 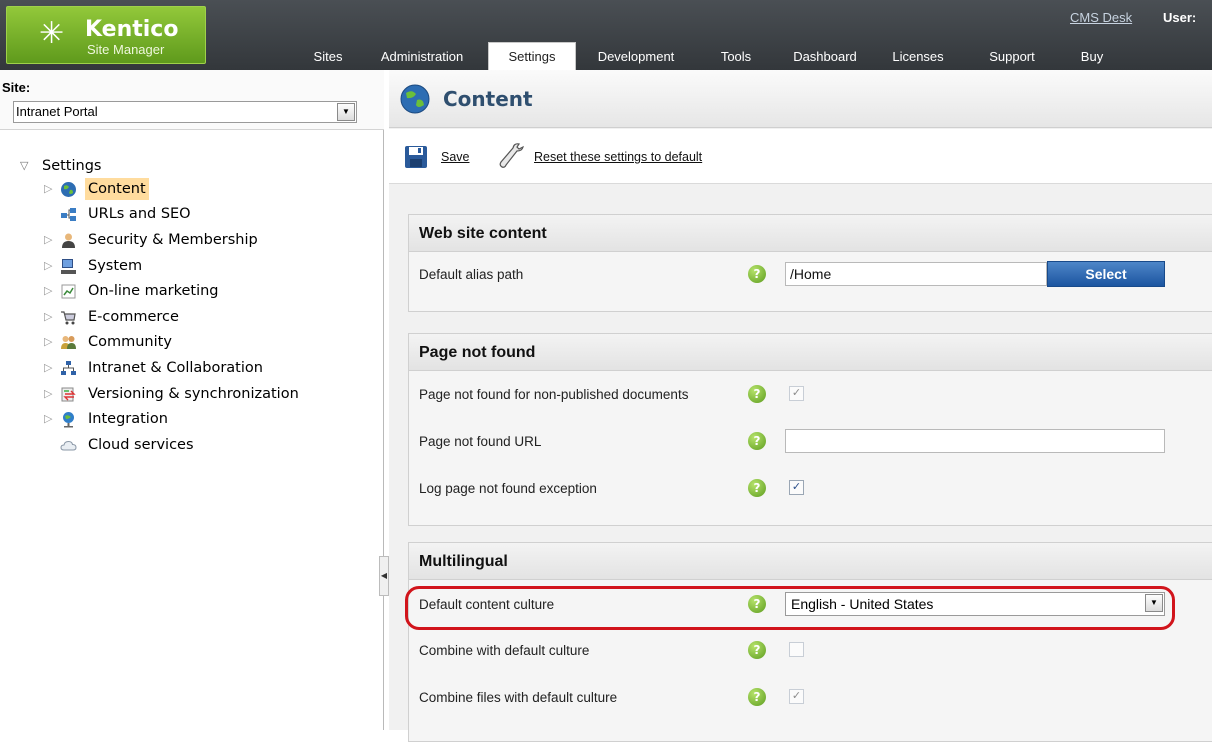 I want to click on default-content-culture-value: English - United States, so click(x=862, y=604).